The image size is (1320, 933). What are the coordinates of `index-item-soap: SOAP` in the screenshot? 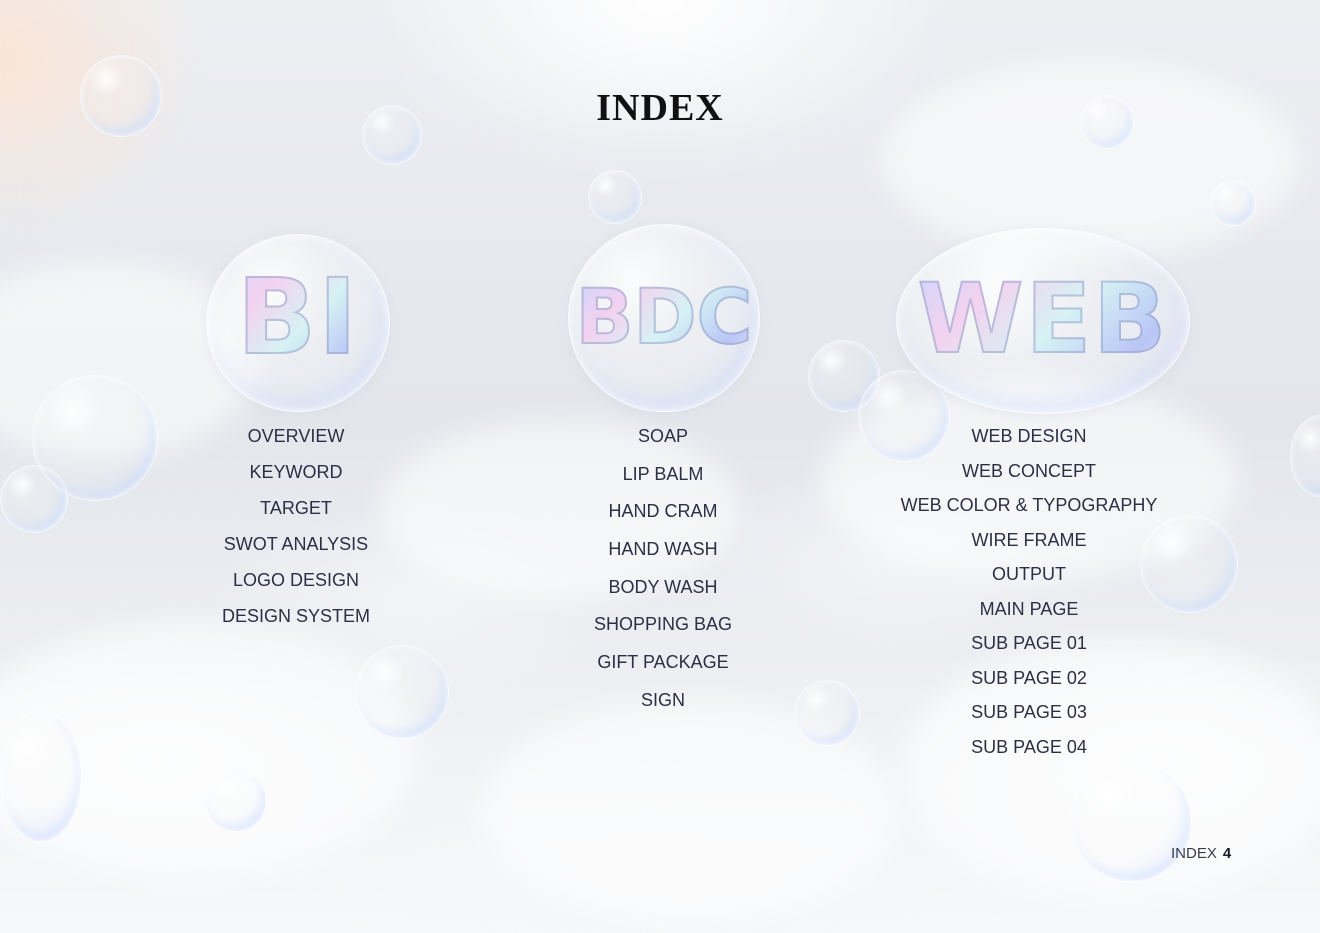 It's located at (663, 443).